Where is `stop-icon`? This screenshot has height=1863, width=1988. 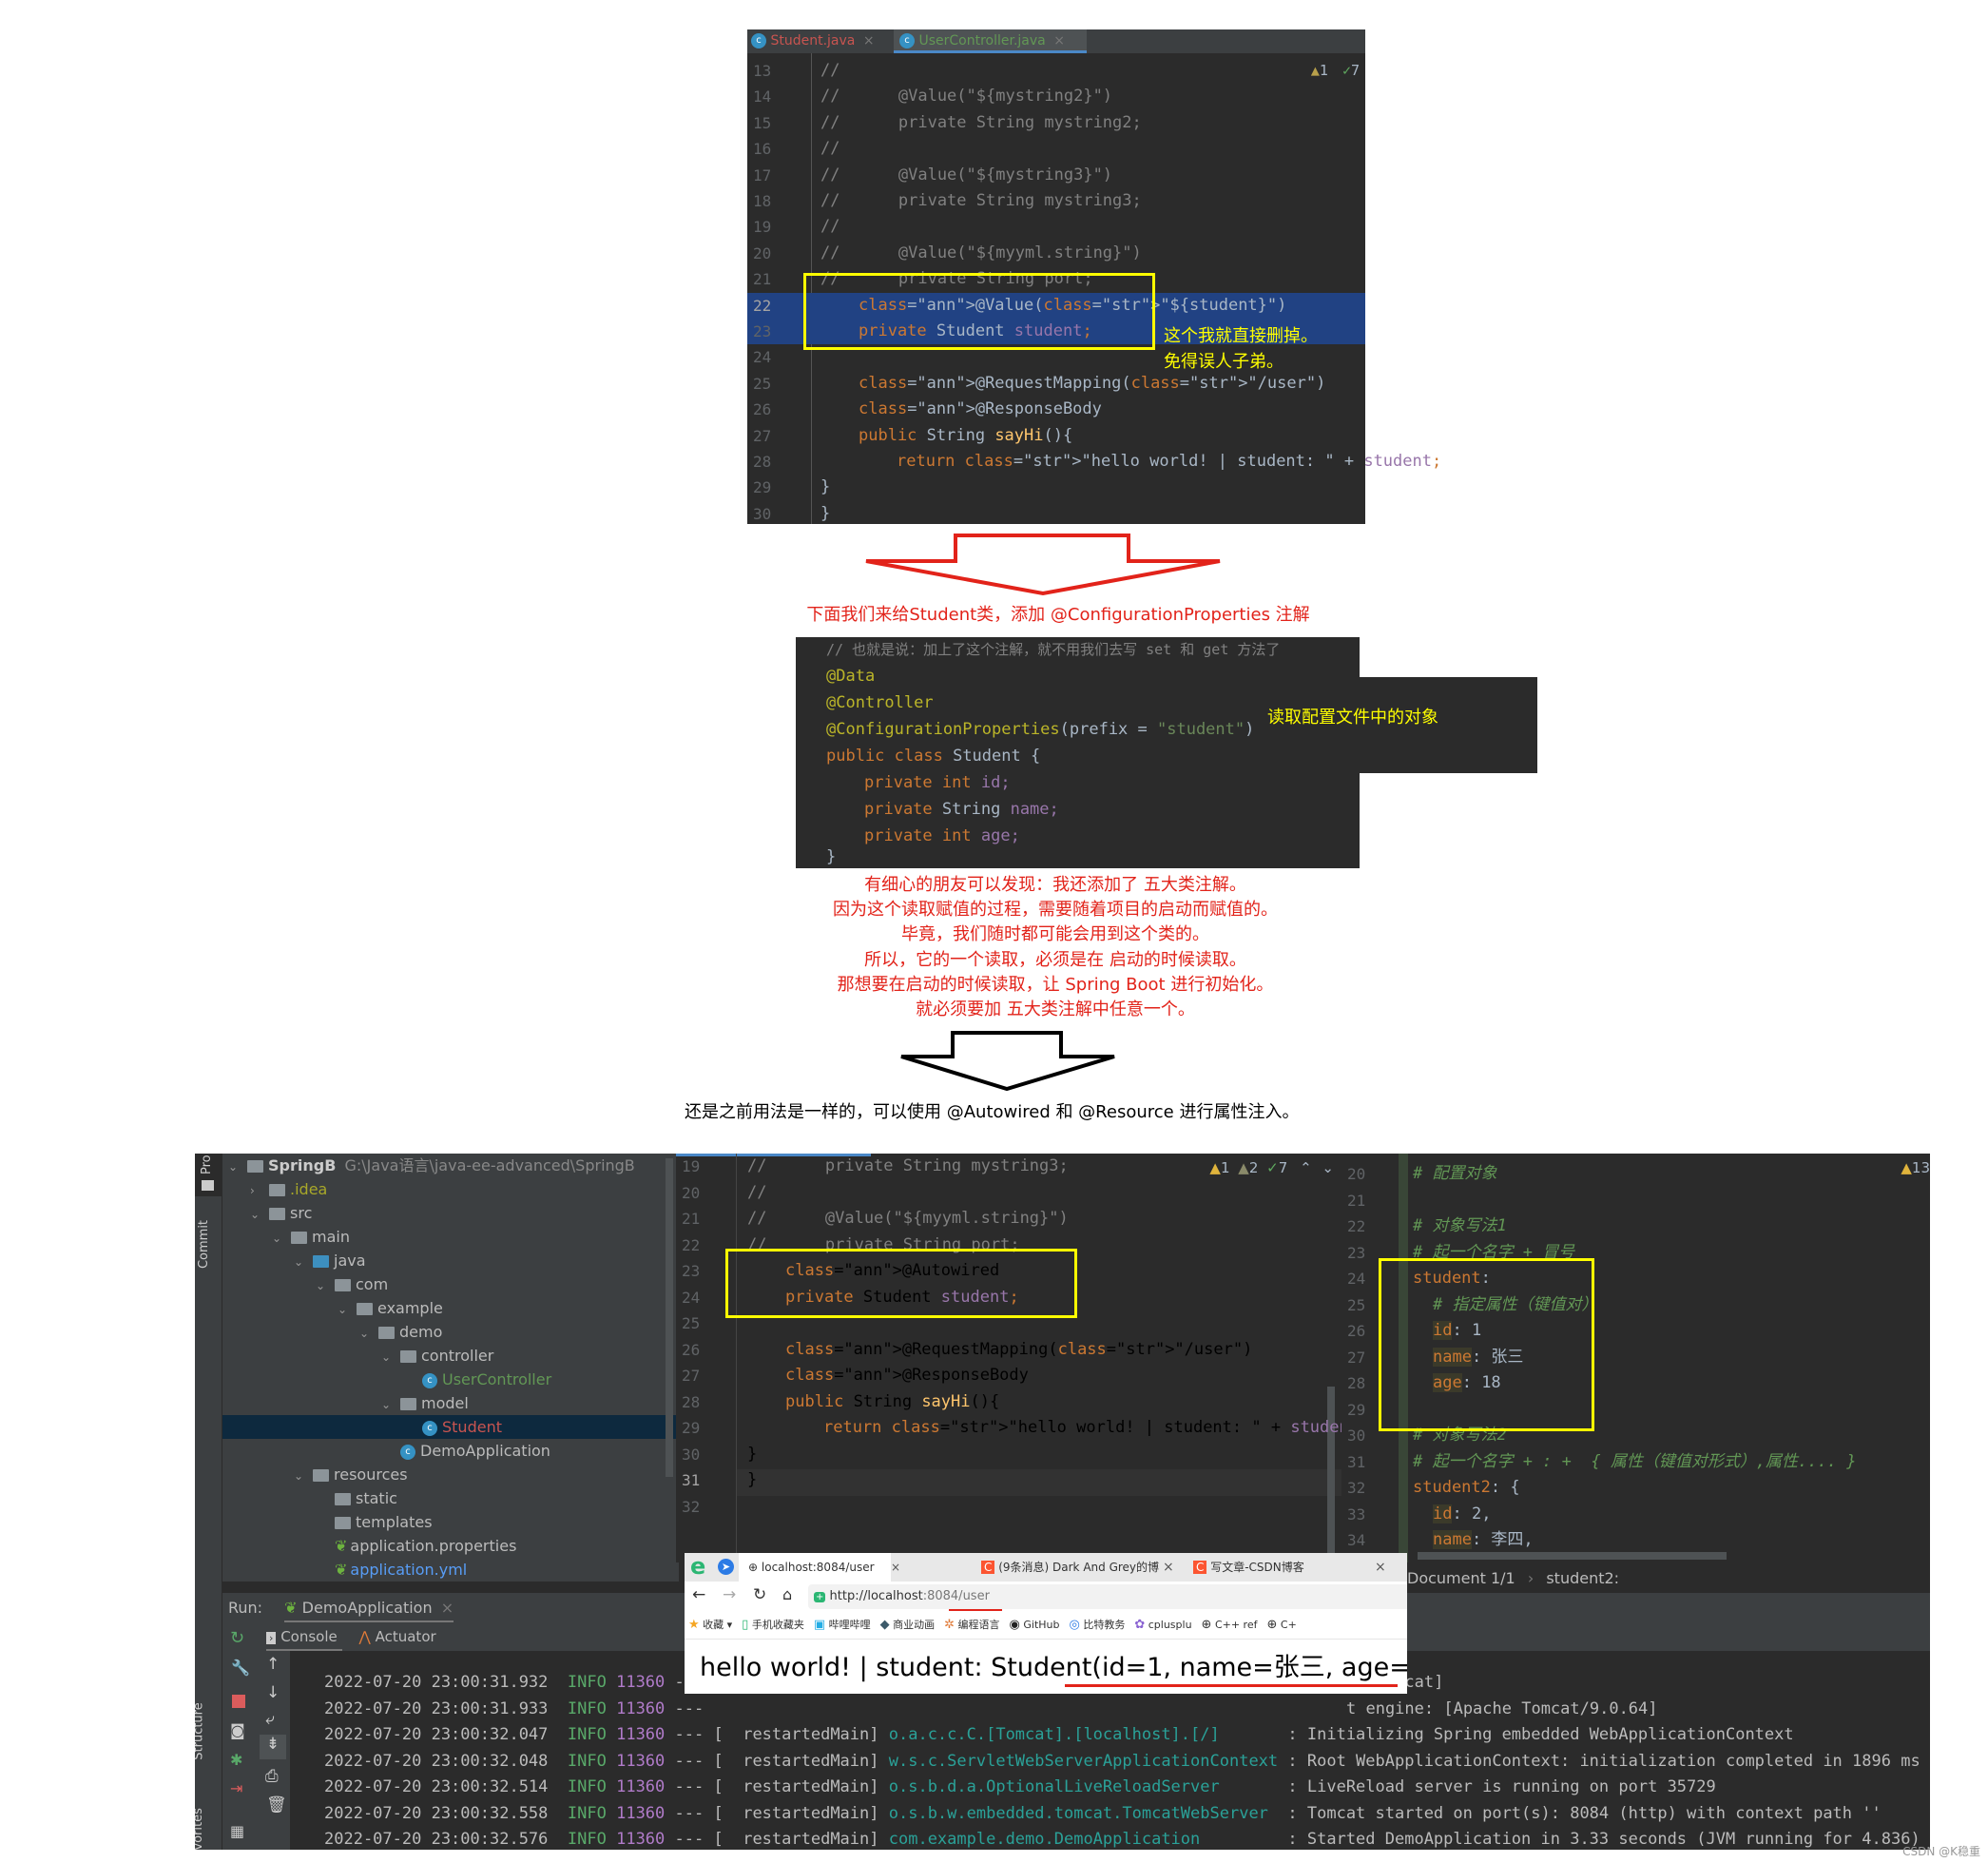
stop-icon is located at coordinates (238, 1701).